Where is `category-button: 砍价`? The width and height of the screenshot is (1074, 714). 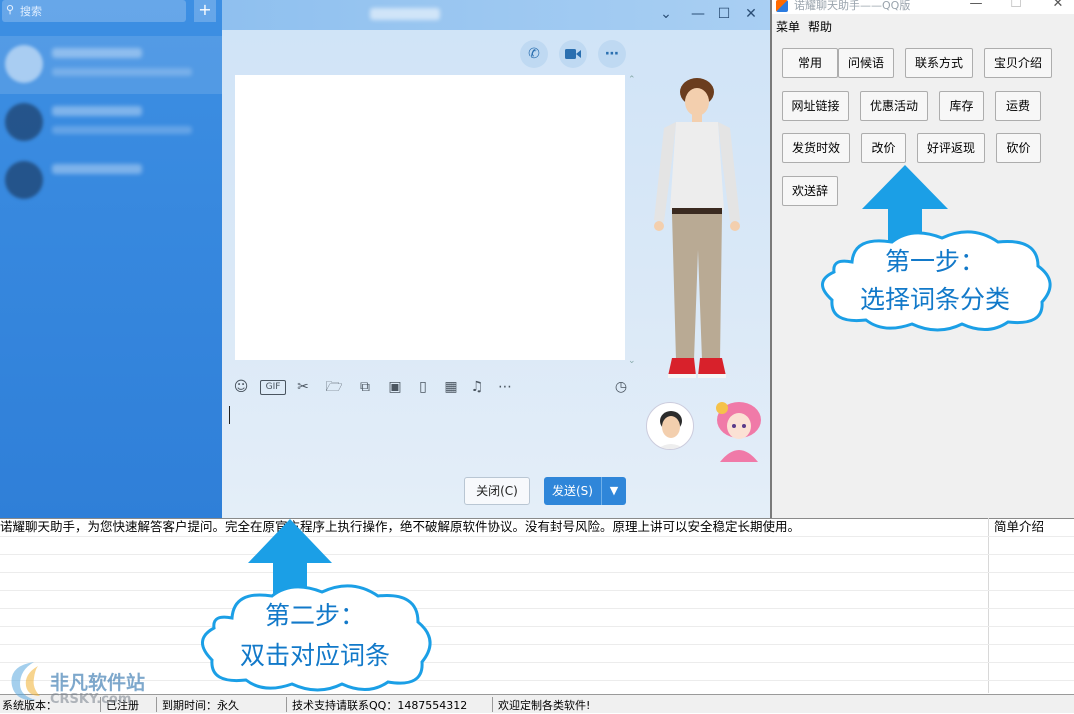
category-button: 砍价 is located at coordinates (1018, 148).